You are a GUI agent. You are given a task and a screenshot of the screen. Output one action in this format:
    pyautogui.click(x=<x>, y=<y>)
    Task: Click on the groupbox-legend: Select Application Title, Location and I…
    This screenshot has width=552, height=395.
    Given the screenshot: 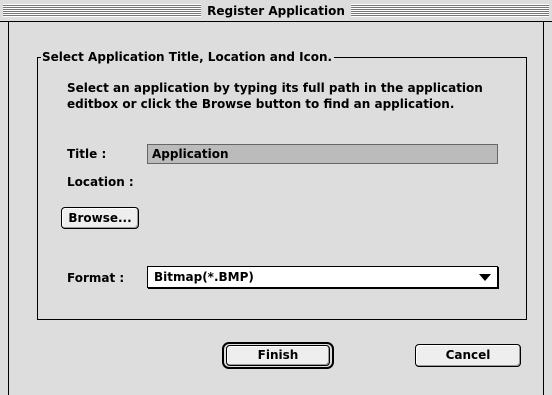 What is the action you would take?
    pyautogui.click(x=188, y=57)
    